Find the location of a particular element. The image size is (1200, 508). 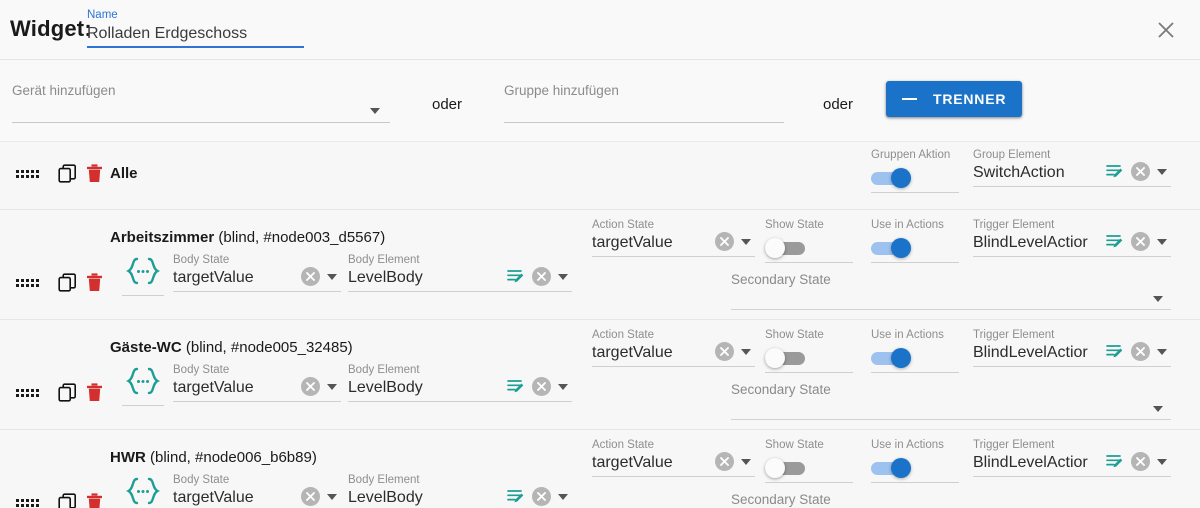

group-element-field: Group Element SwitchAction is located at coordinates (1072, 168).